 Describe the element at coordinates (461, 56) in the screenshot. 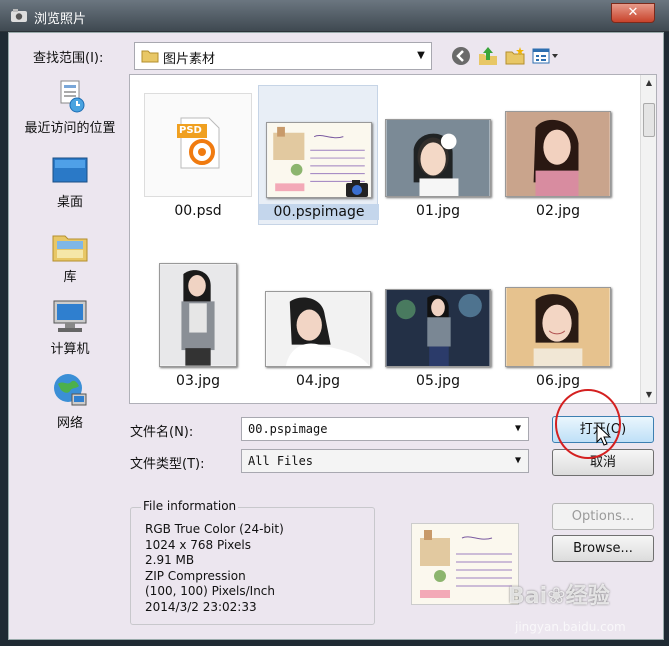

I see `back-icon` at that location.